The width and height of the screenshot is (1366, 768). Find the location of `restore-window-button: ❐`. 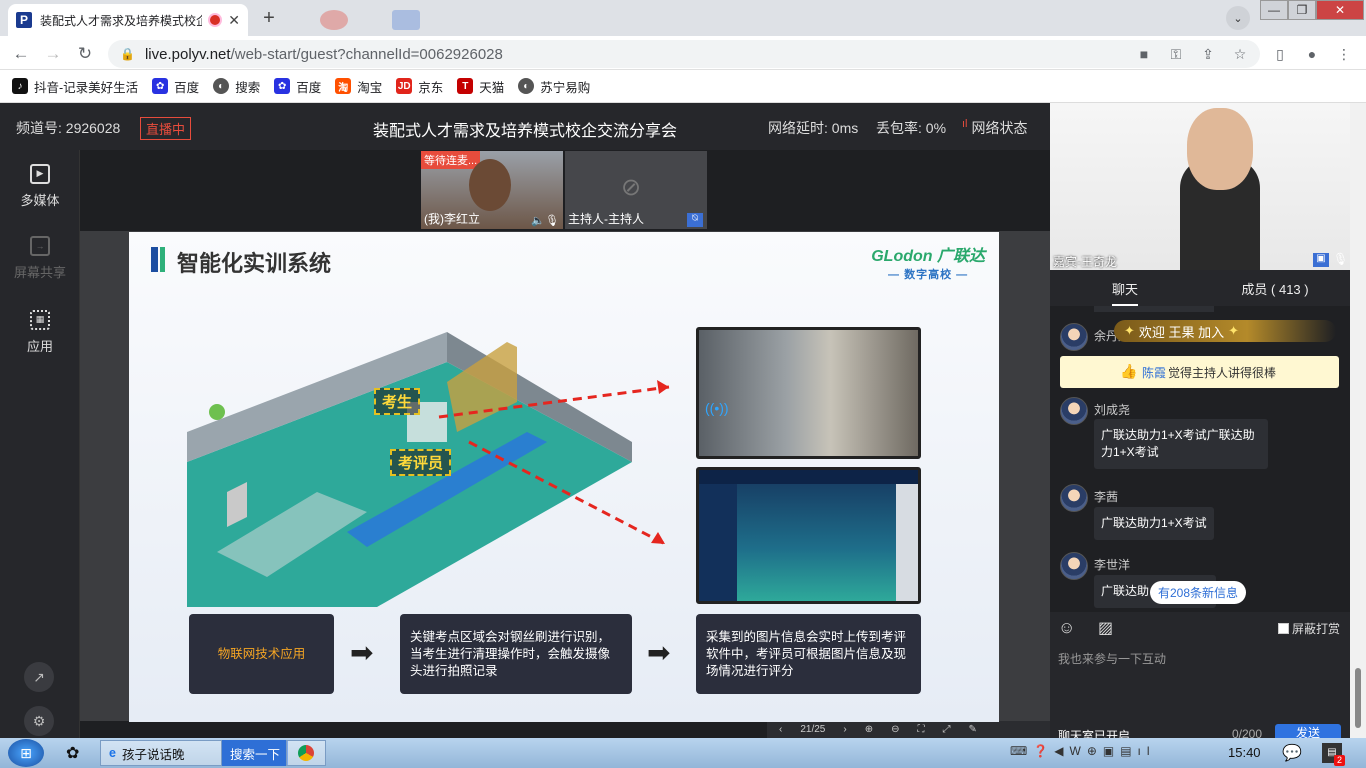

restore-window-button: ❐ is located at coordinates (1302, 10).